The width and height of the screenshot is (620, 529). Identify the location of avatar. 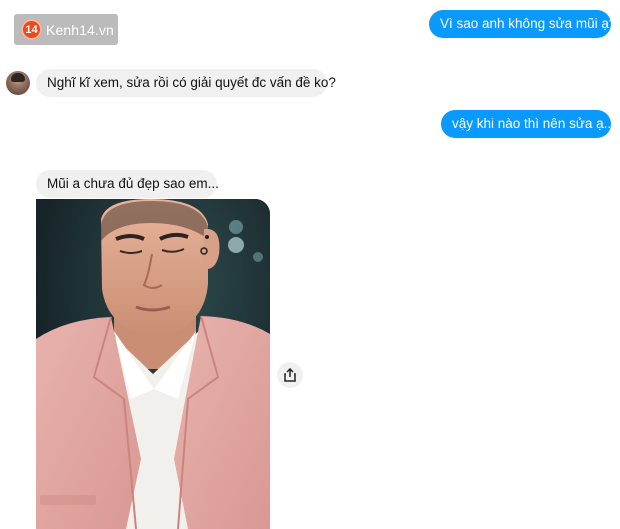
(18, 83).